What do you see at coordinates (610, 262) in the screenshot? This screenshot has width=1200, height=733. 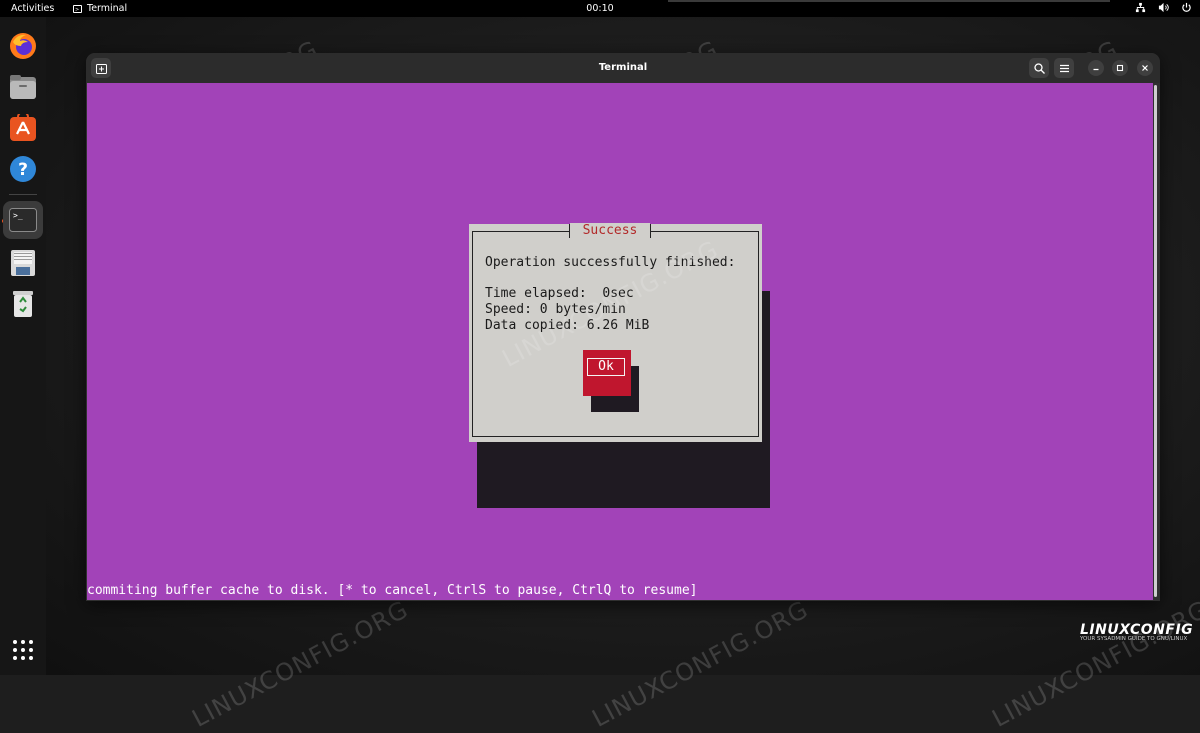 I see `dialog-message: Operation successfully finished:` at bounding box center [610, 262].